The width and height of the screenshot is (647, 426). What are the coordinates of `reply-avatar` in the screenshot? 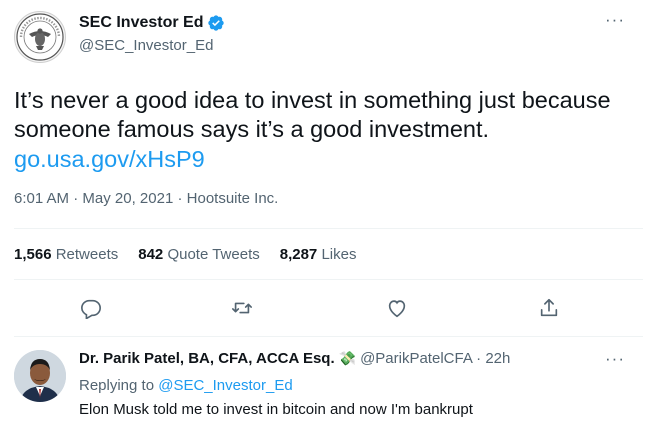 It's located at (40, 376).